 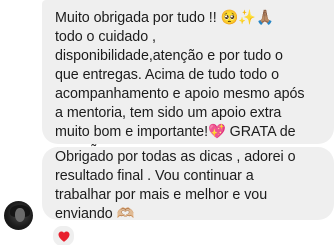 I want to click on message-reaction, so click(x=63, y=234).